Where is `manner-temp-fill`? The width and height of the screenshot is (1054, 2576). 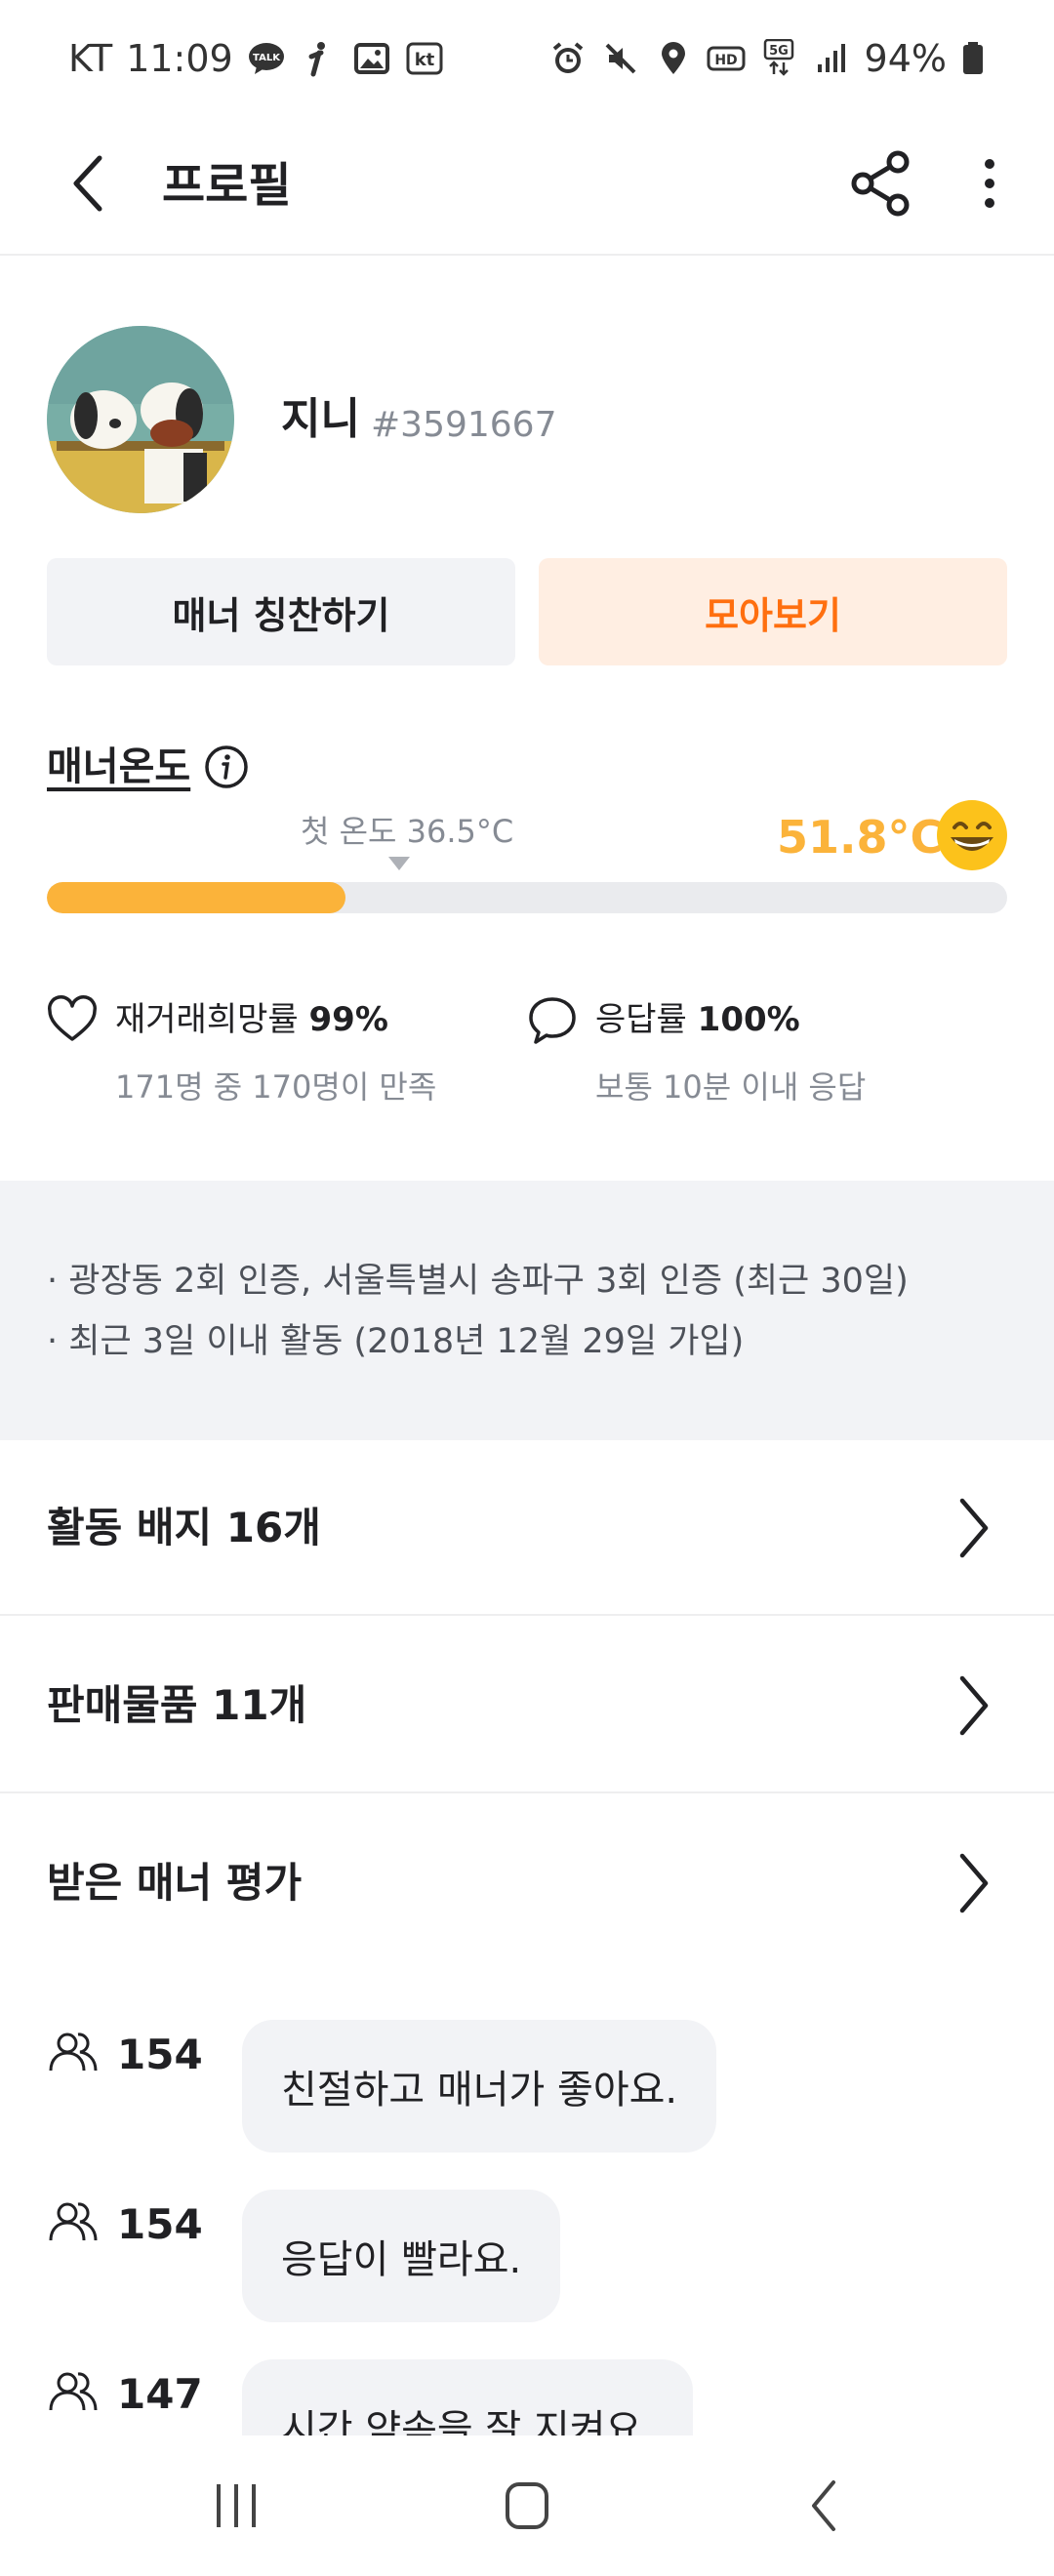
manner-temp-fill is located at coordinates (196, 897).